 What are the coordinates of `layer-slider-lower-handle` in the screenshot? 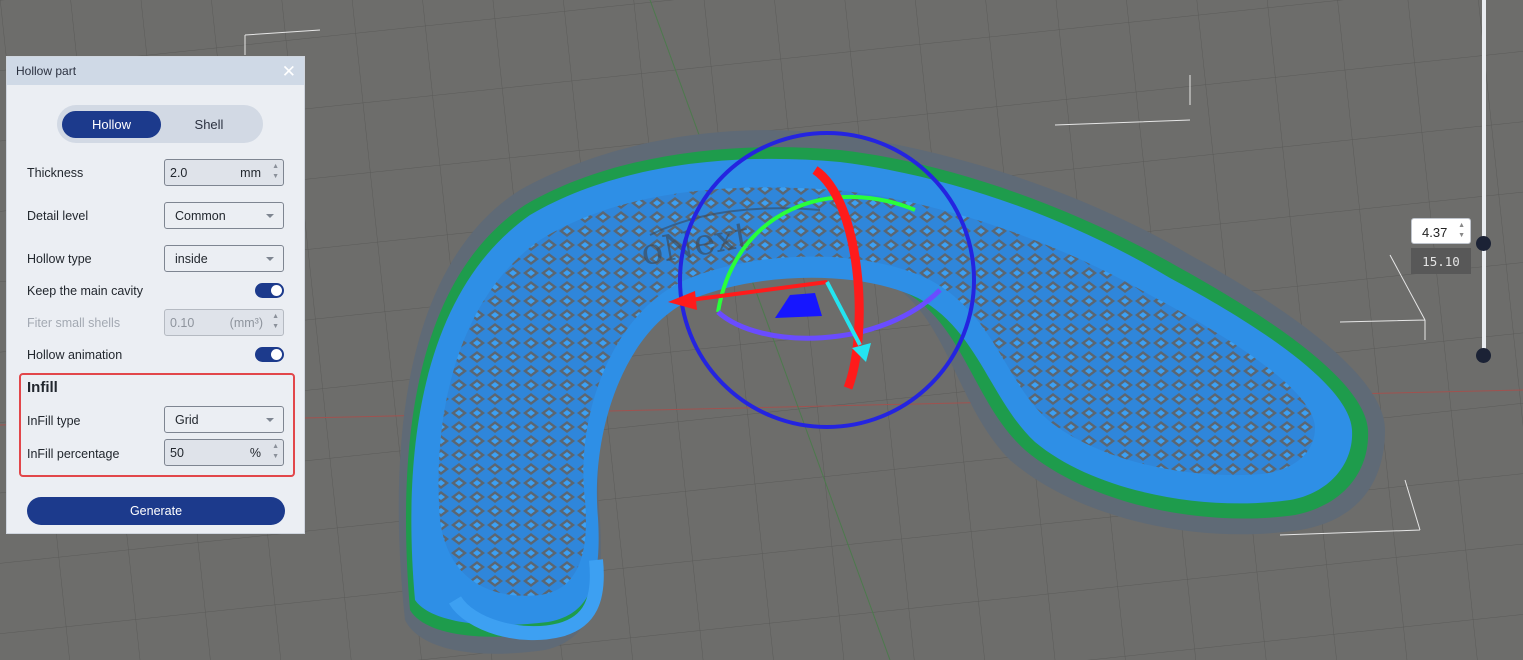 It's located at (1483, 355).